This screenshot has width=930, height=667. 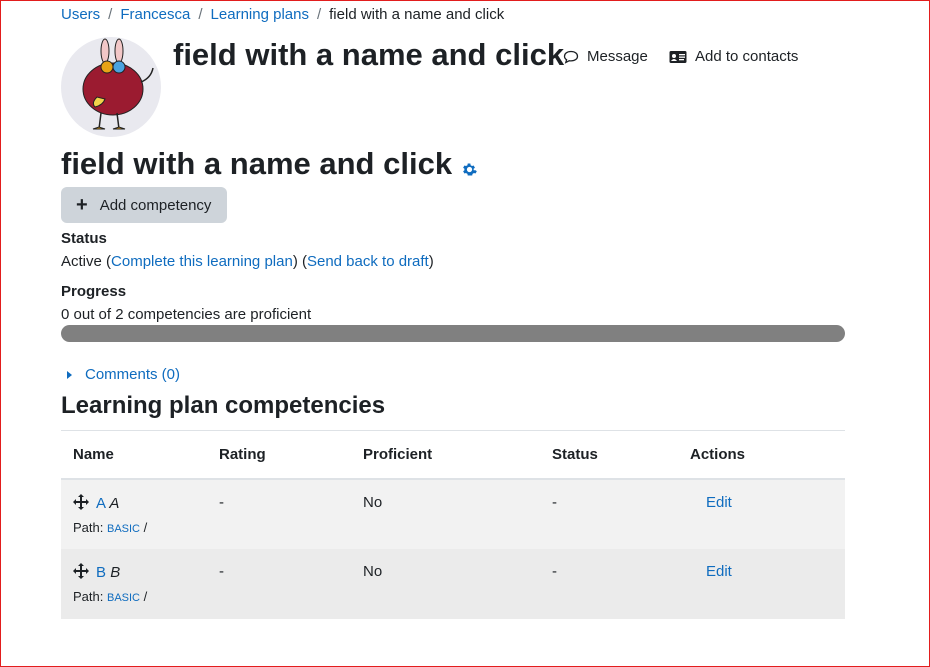 I want to click on competencies-heading: Learning plan competencies, so click(x=223, y=405).